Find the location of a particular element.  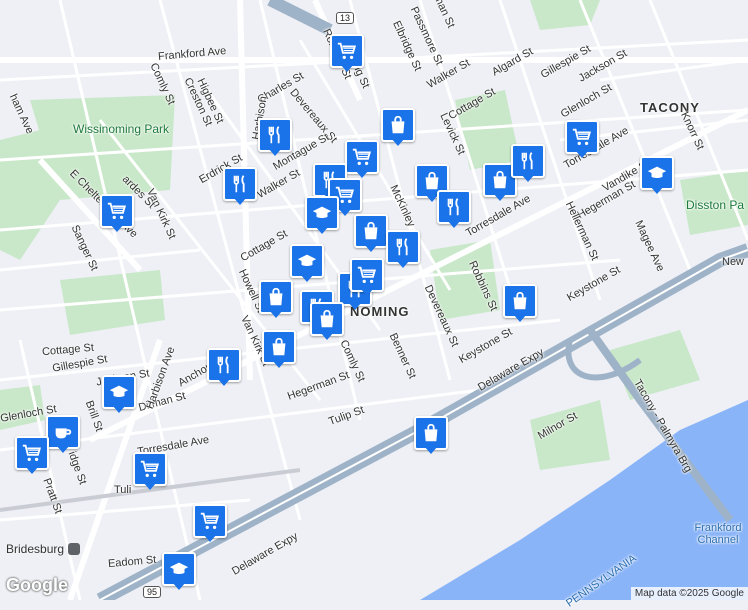

place-bridesburg: Bridesburg is located at coordinates (43, 549).